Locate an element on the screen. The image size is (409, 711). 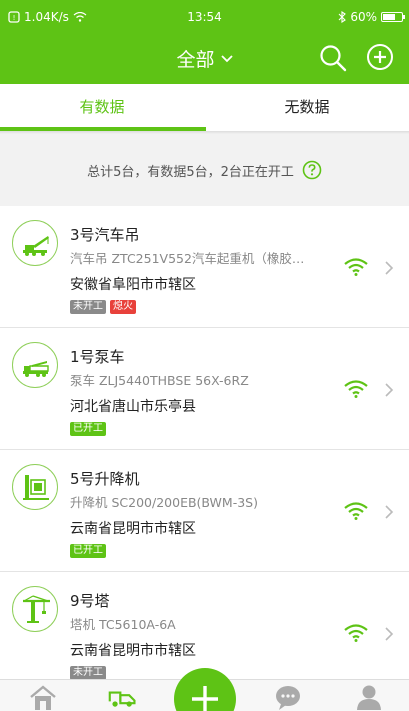
pump-truck-icon is located at coordinates (35, 365).